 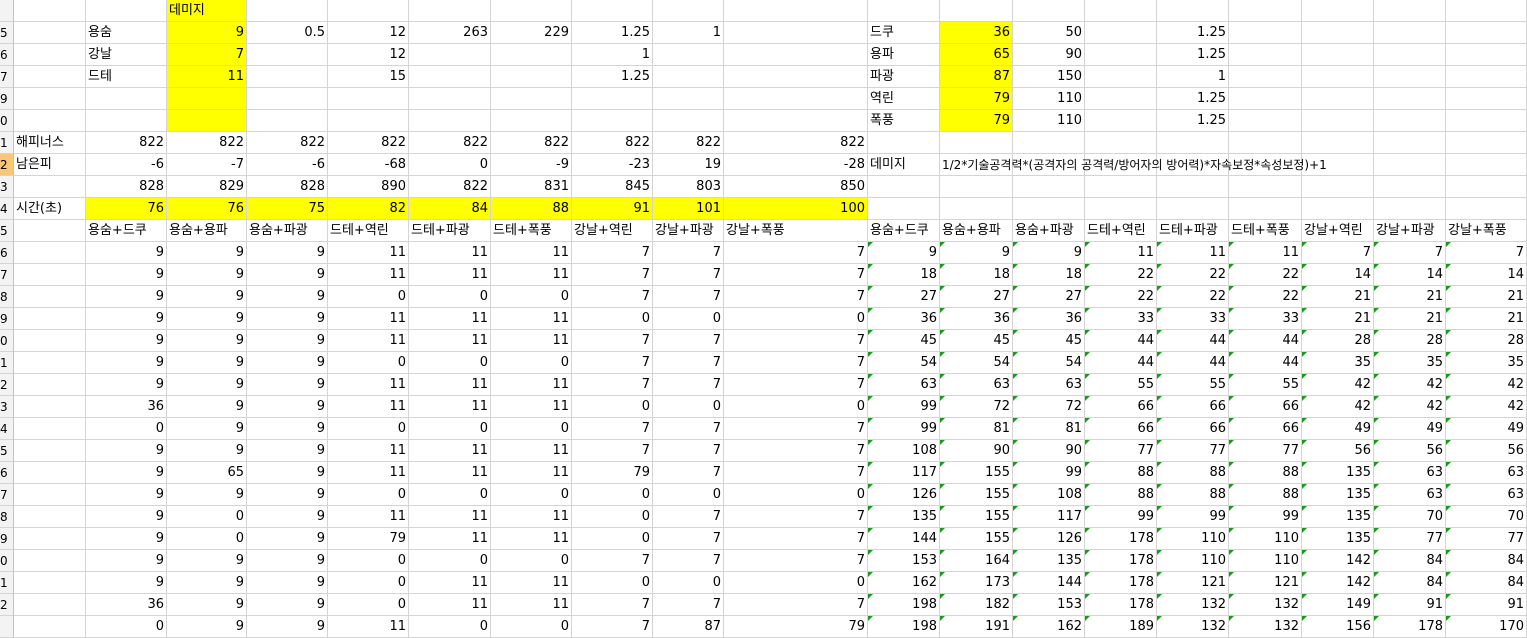 What do you see at coordinates (1338, 627) in the screenshot?
I see `formula-cell: 156` at bounding box center [1338, 627].